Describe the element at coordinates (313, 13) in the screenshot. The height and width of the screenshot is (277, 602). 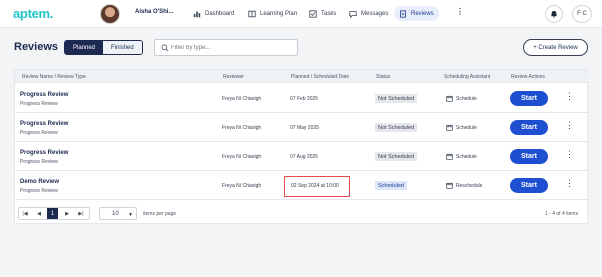
I see `checklist-icon` at that location.